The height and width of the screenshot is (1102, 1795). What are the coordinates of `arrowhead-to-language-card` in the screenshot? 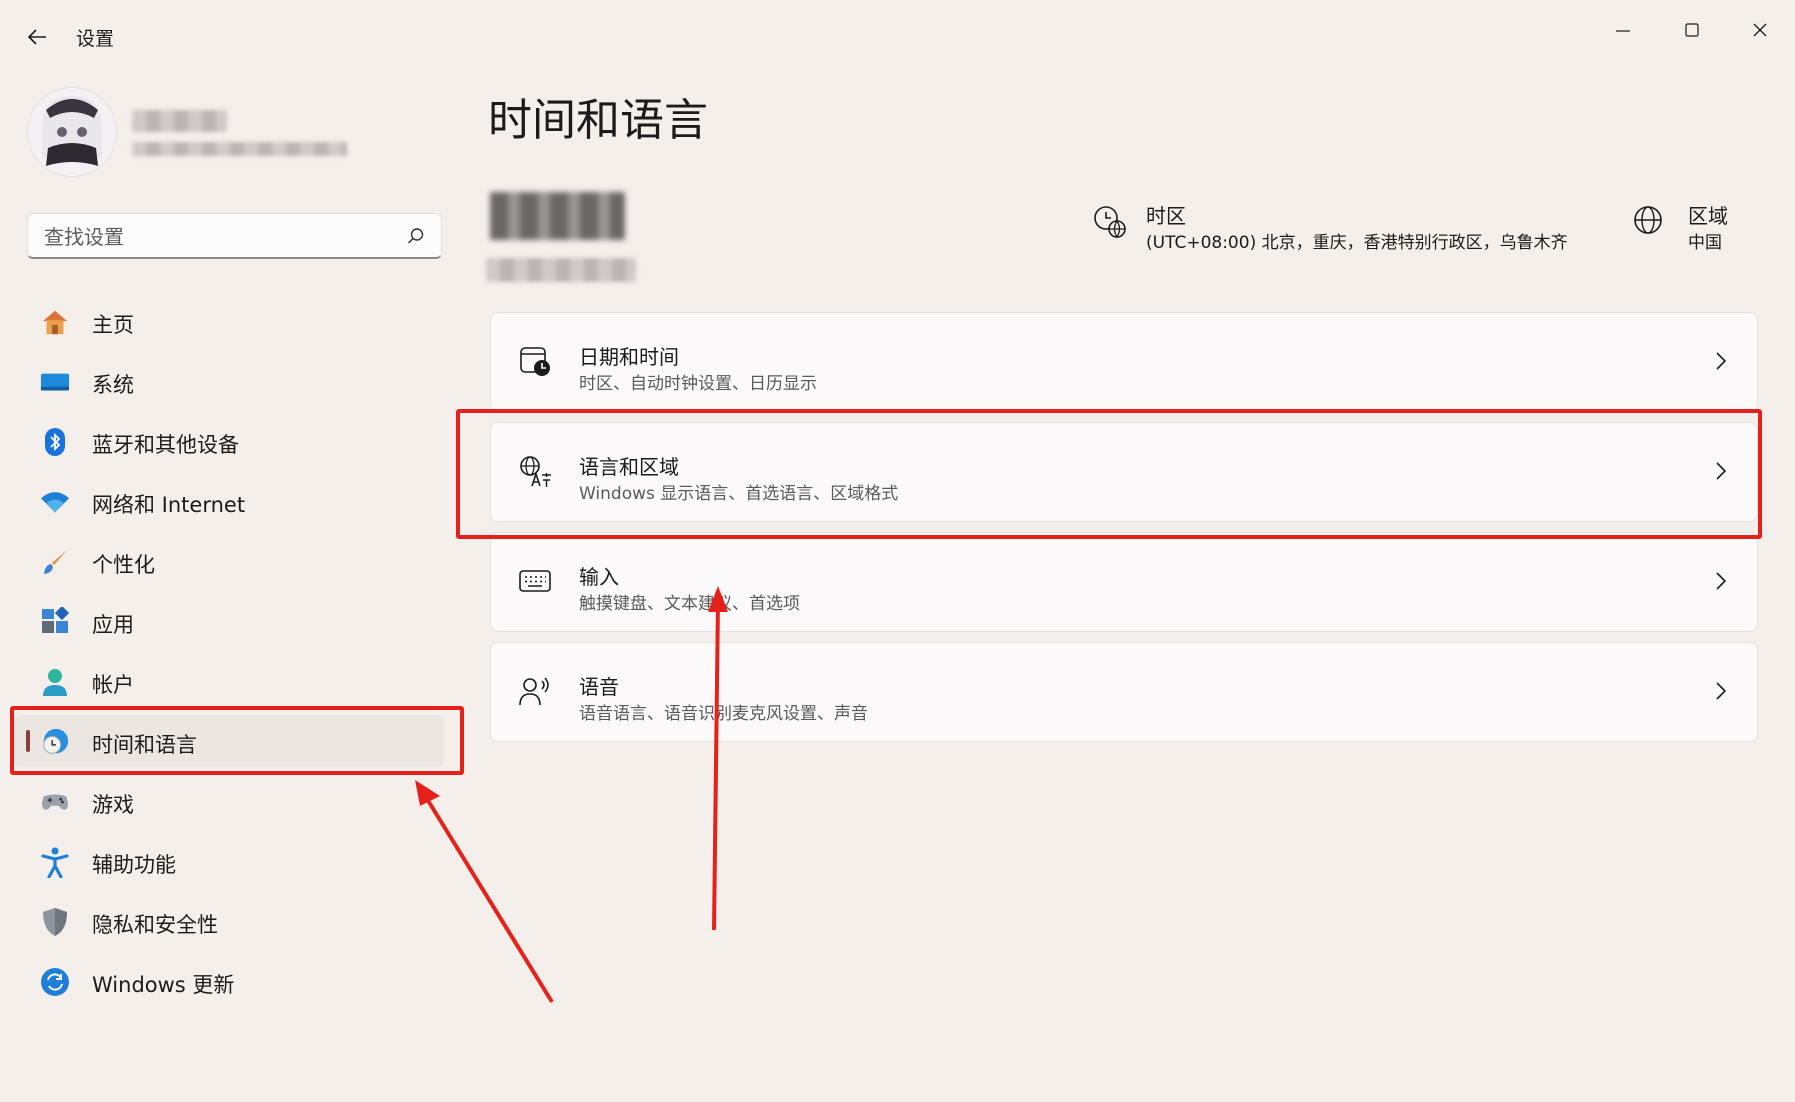 It's located at (718, 599).